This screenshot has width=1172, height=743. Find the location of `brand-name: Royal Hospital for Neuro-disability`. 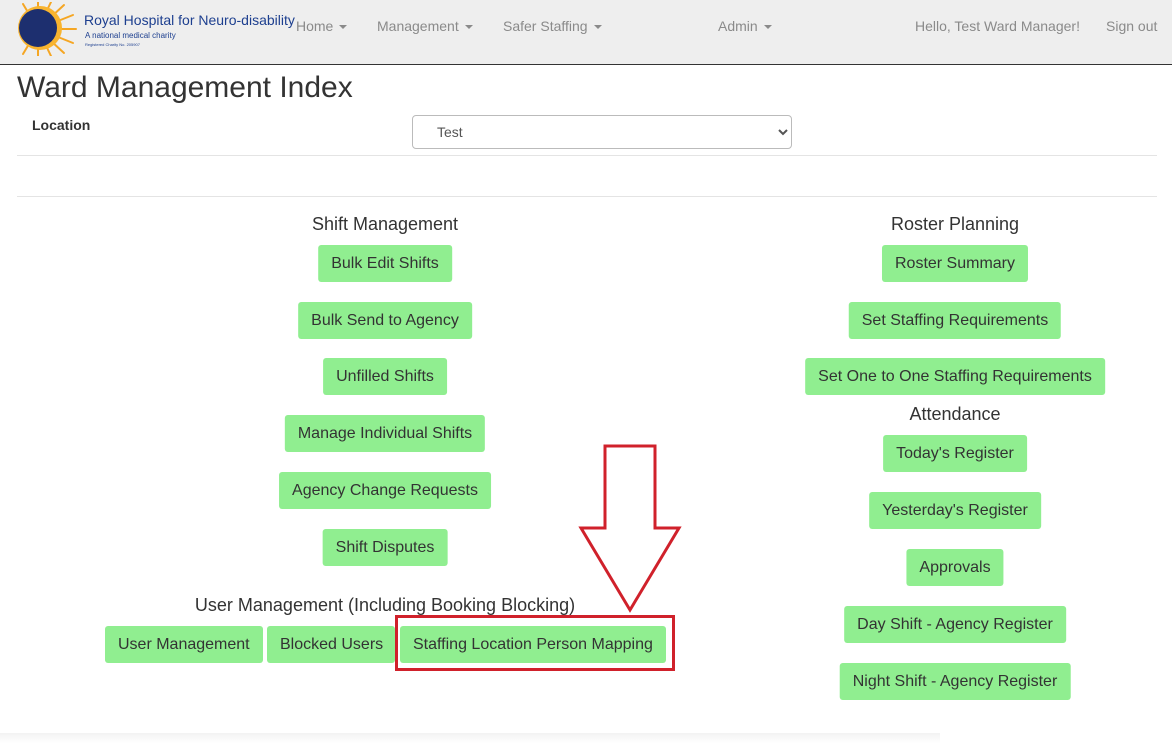

brand-name: Royal Hospital for Neuro-disability is located at coordinates (189, 20).